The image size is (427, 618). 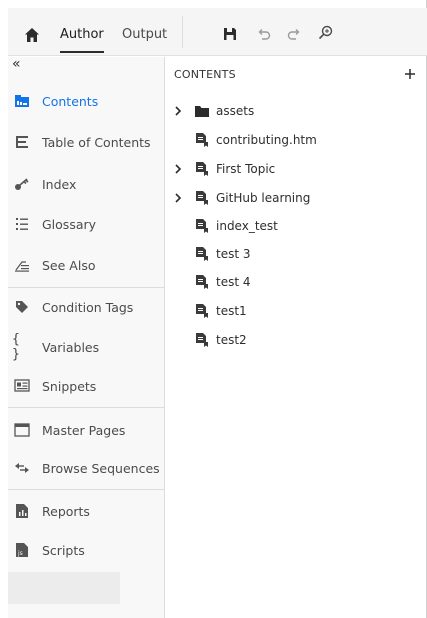 I want to click on redo-icon, so click(x=294, y=34).